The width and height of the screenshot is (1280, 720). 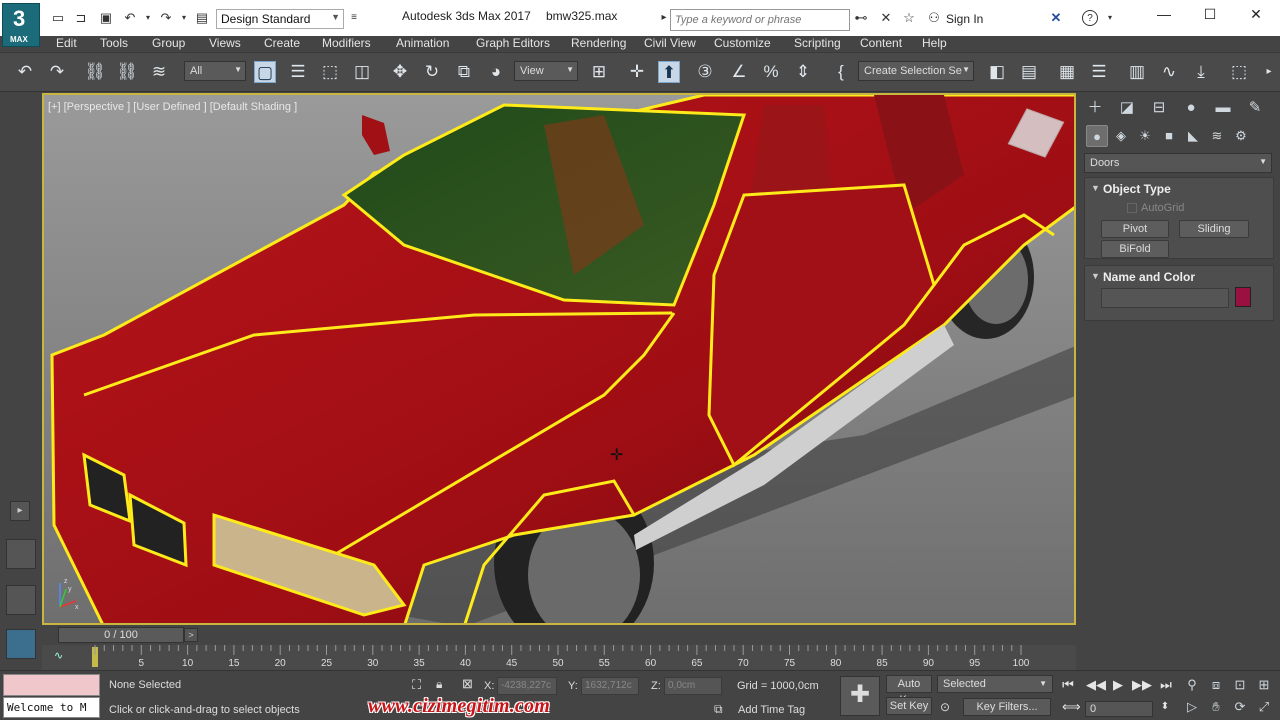 I want to click on search-input, so click(x=760, y=20).